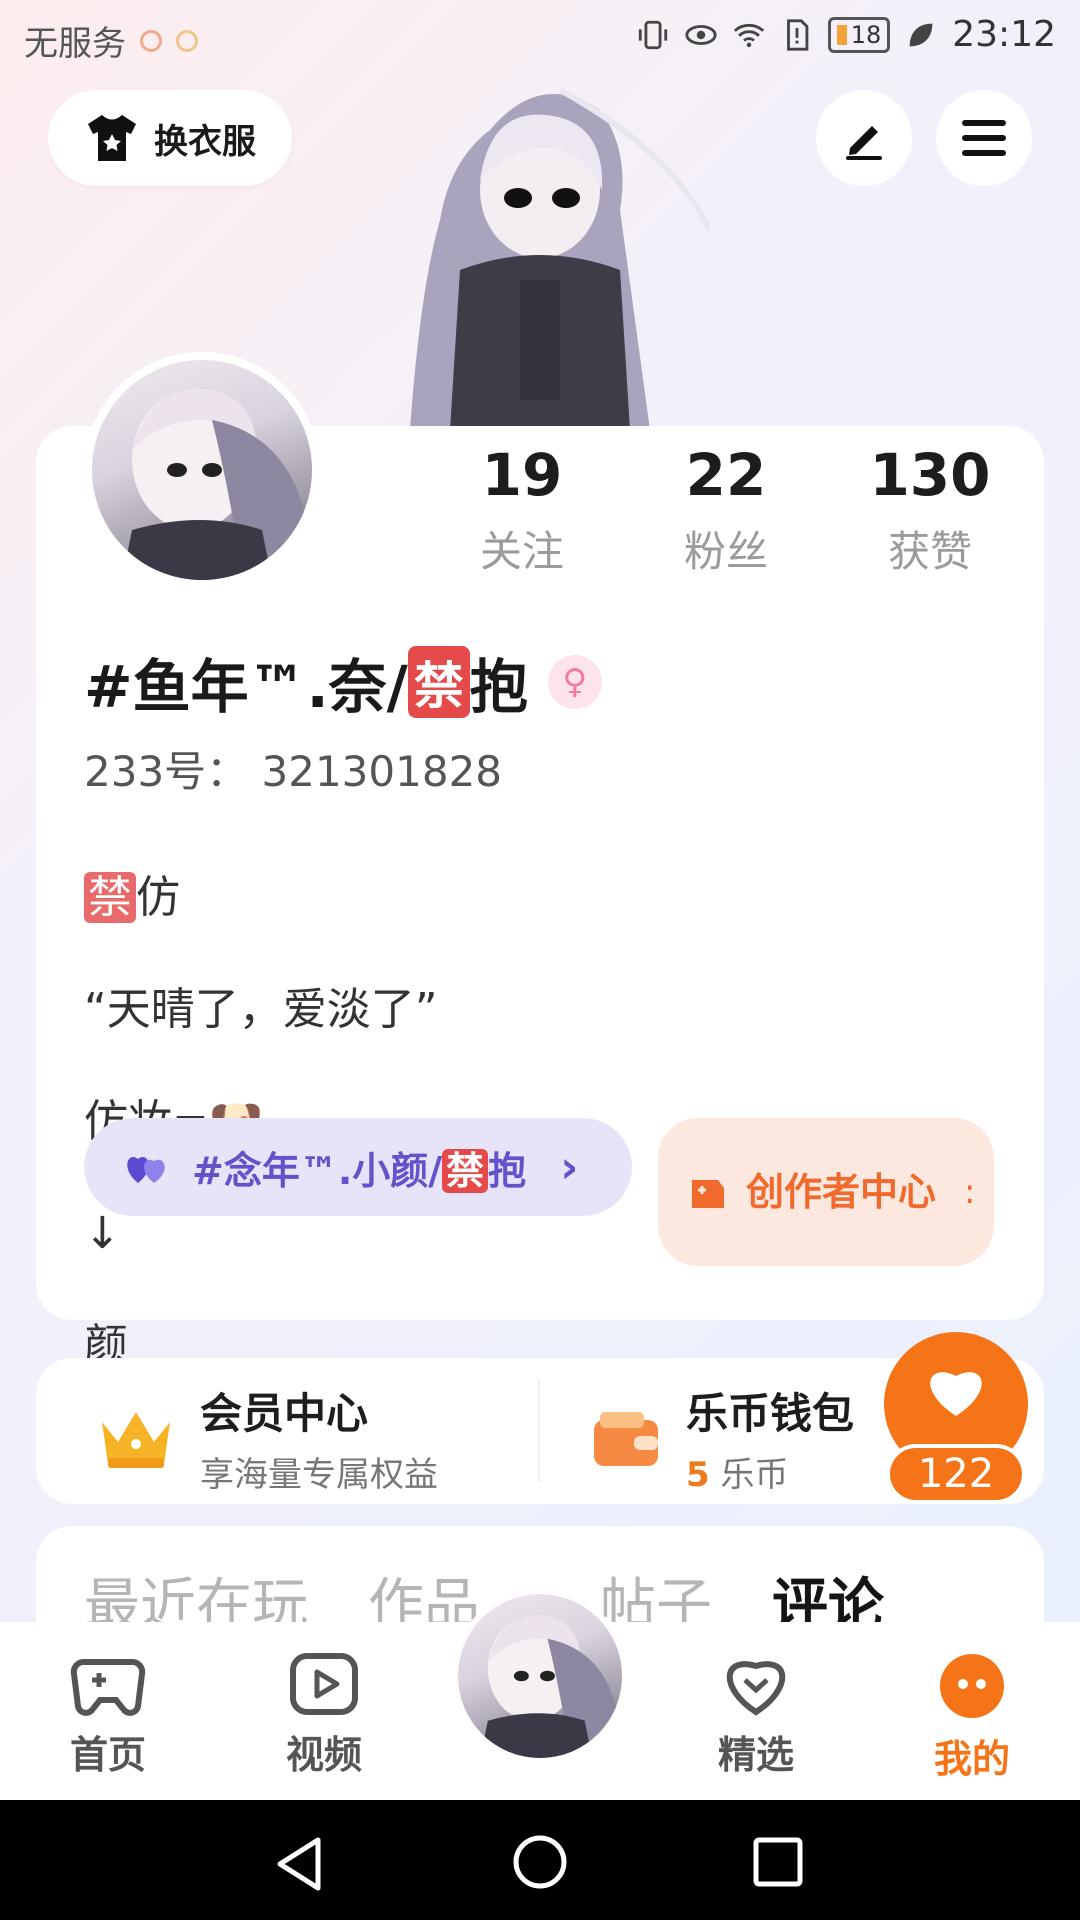  What do you see at coordinates (749, 1475) in the screenshot?
I see `wallet-unit: 乐币` at bounding box center [749, 1475].